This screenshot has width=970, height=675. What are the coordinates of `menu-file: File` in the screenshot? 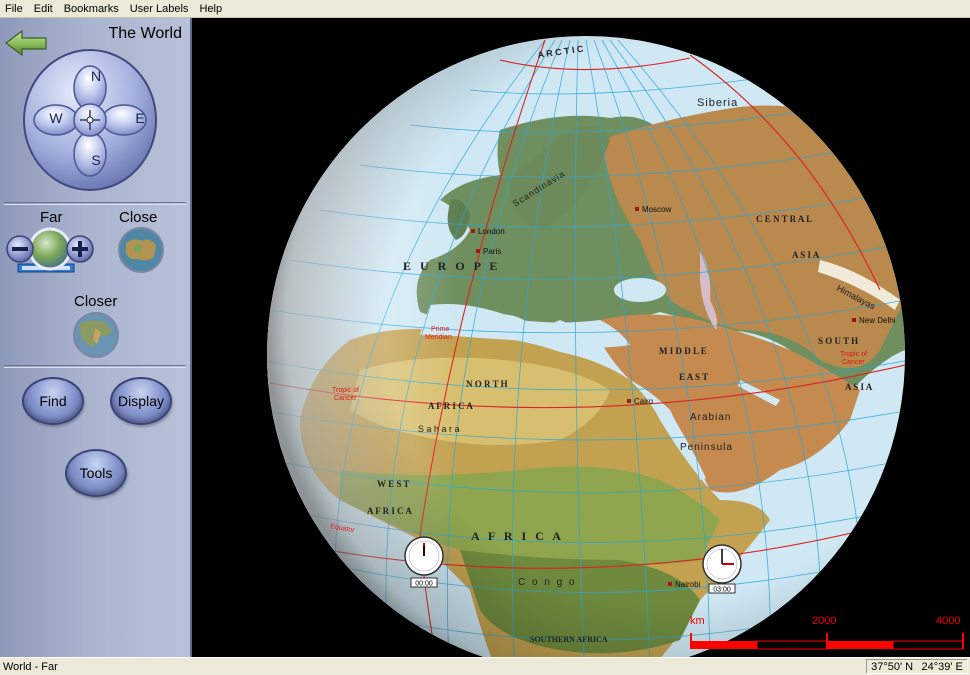 It's located at (14, 9).